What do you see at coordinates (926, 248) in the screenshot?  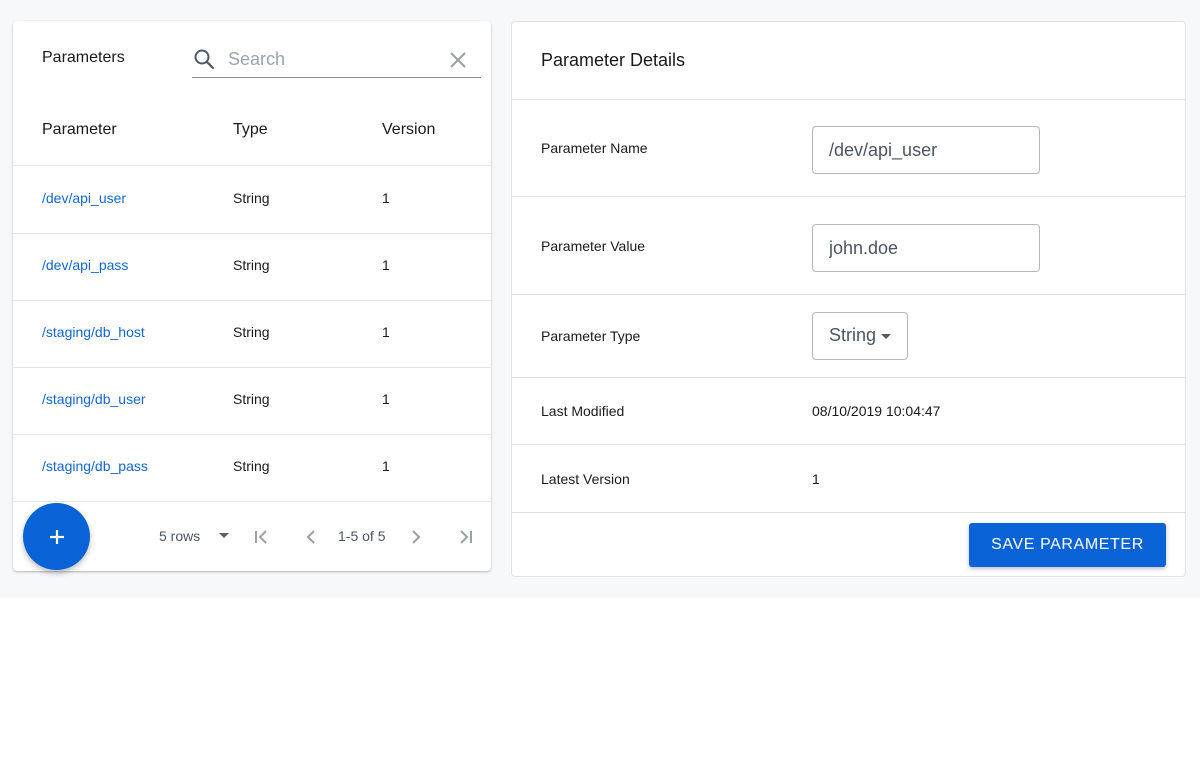 I see `parameter-value-field` at bounding box center [926, 248].